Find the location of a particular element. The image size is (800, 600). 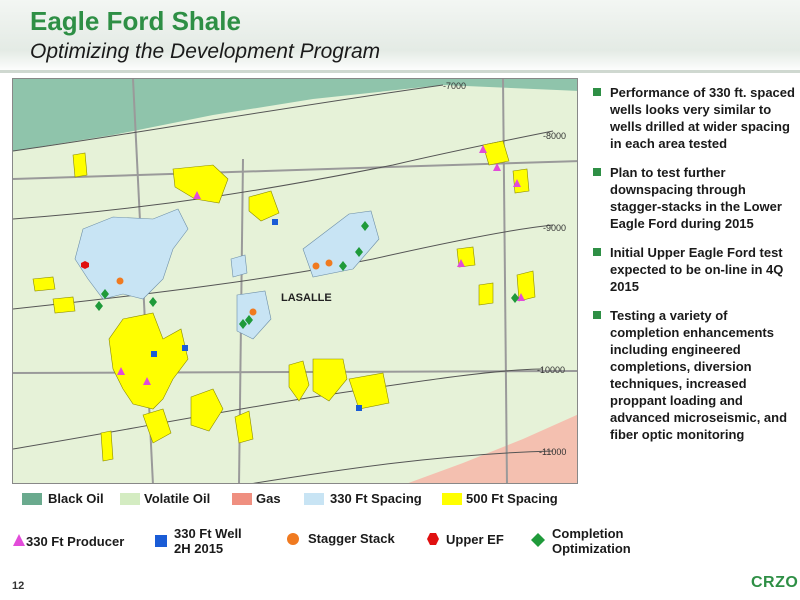

page-number: 12 is located at coordinates (18, 586).